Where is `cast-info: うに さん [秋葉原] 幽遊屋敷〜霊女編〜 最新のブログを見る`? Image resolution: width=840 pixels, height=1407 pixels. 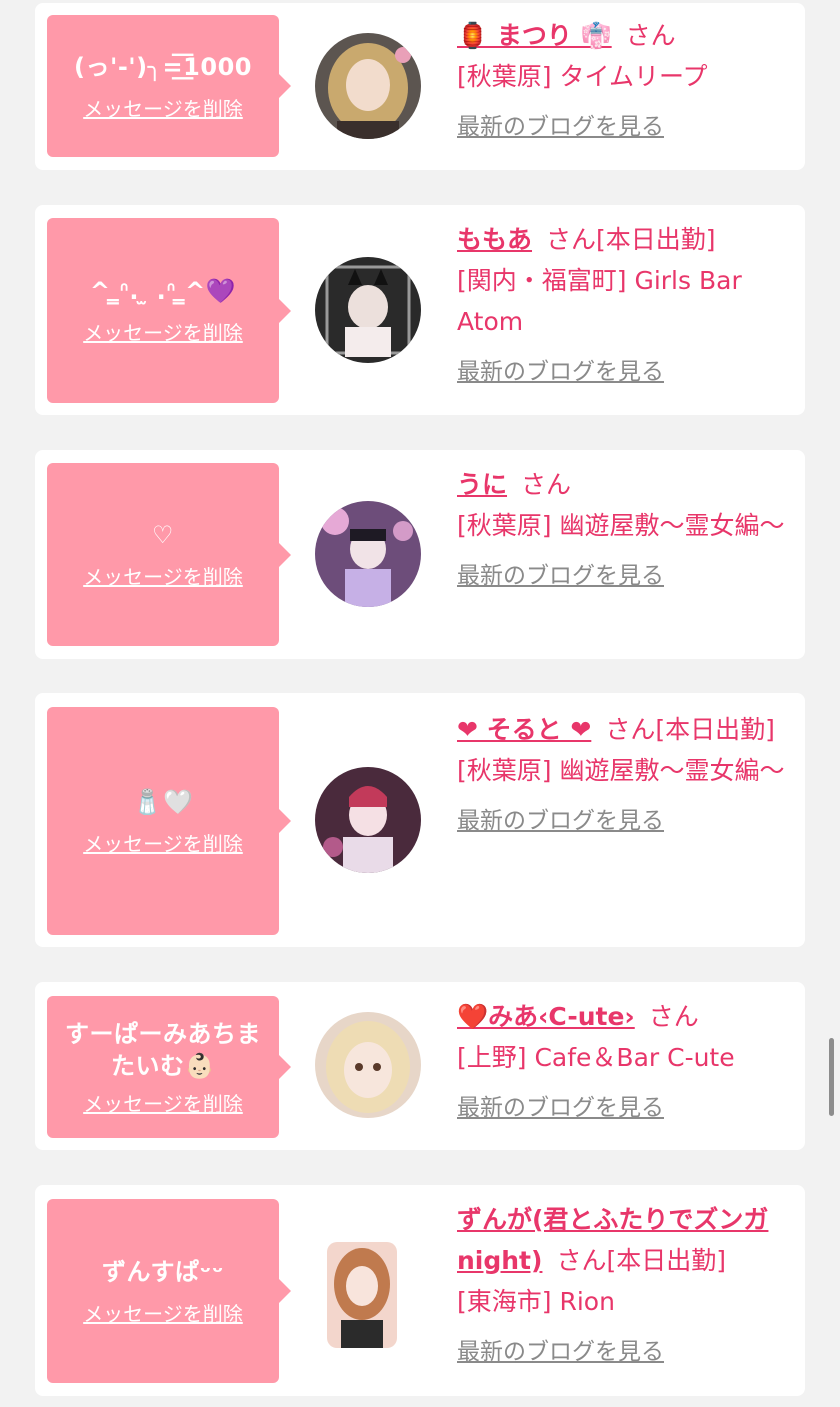 cast-info: うに さん [秋葉原] 幽遊屋敷〜霊女編〜 最新のブログを見る is located at coordinates (627, 530).